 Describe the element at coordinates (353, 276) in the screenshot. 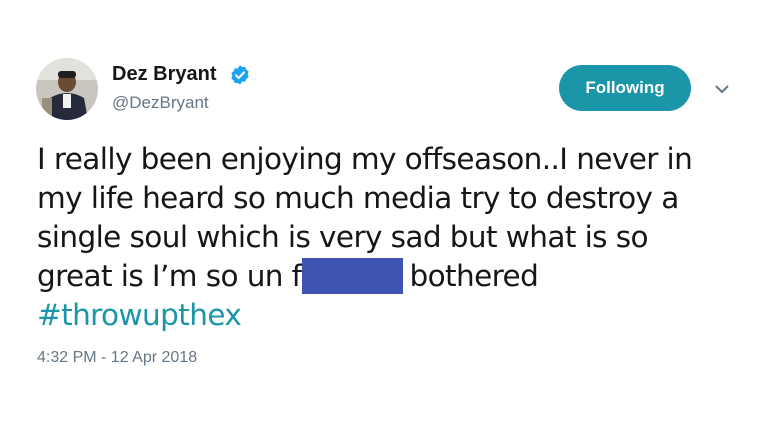

I see `redaction-block` at that location.